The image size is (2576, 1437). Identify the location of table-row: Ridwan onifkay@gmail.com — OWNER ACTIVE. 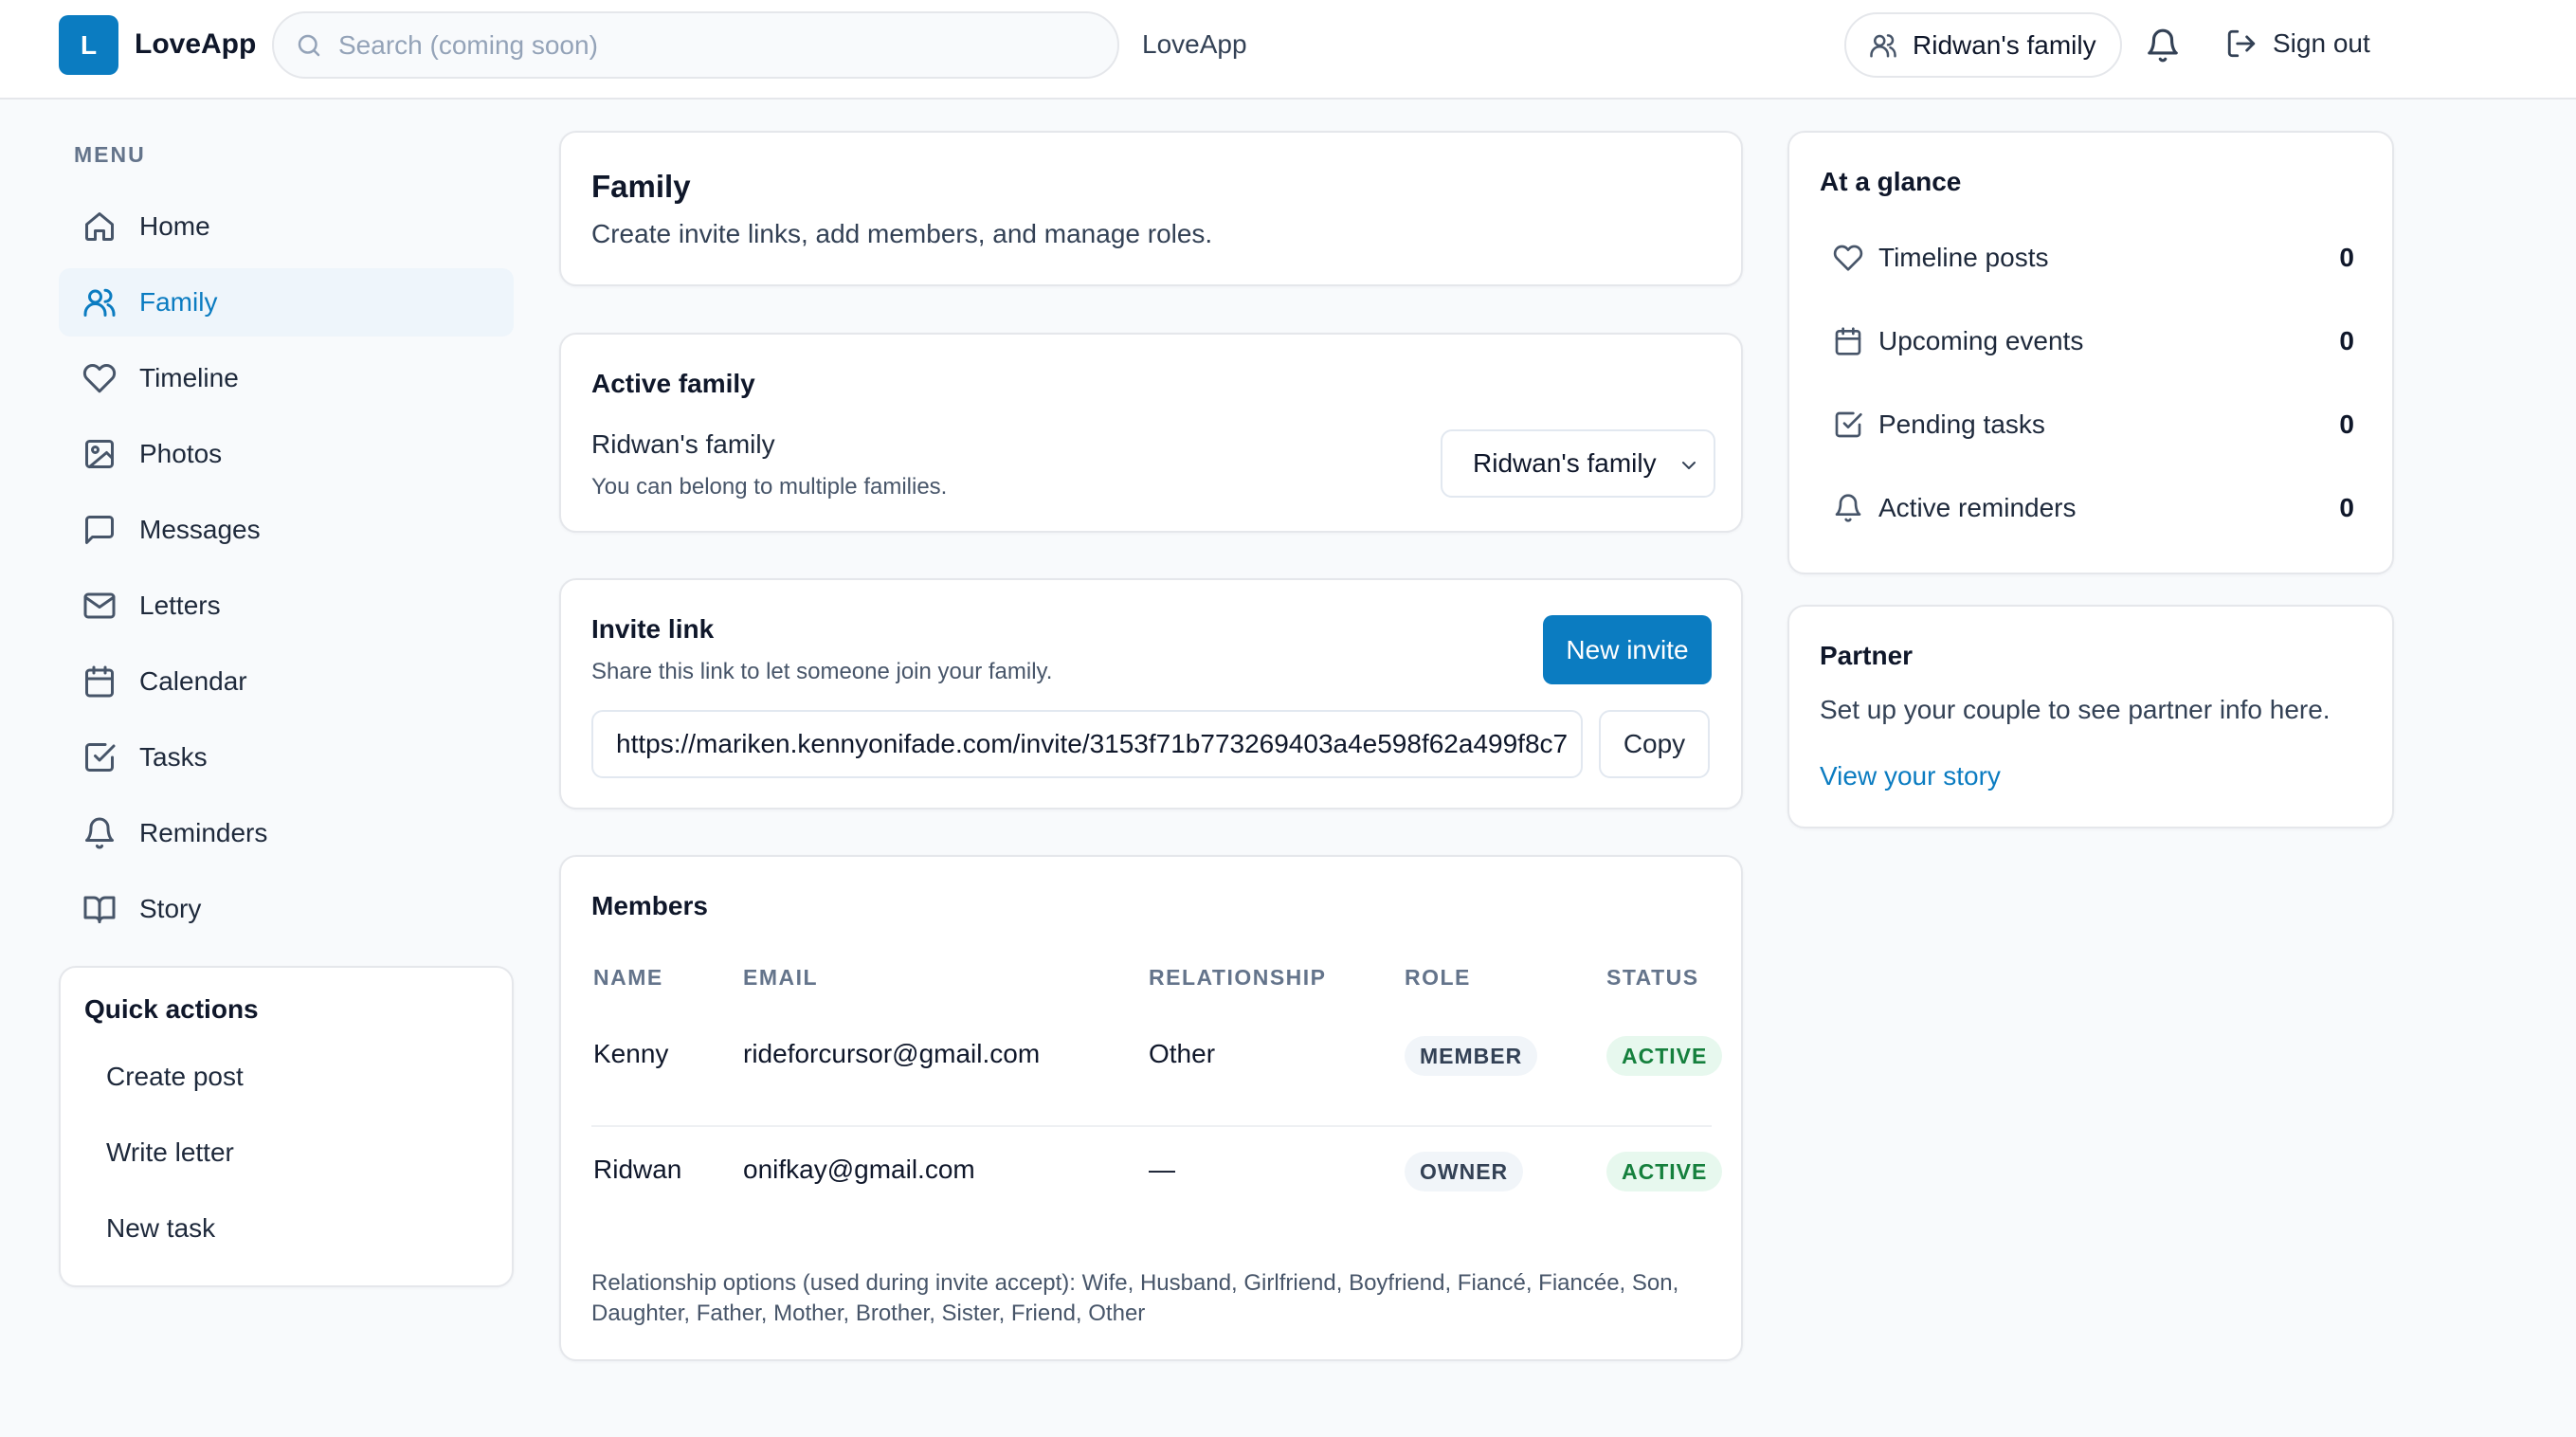
(1151, 1172).